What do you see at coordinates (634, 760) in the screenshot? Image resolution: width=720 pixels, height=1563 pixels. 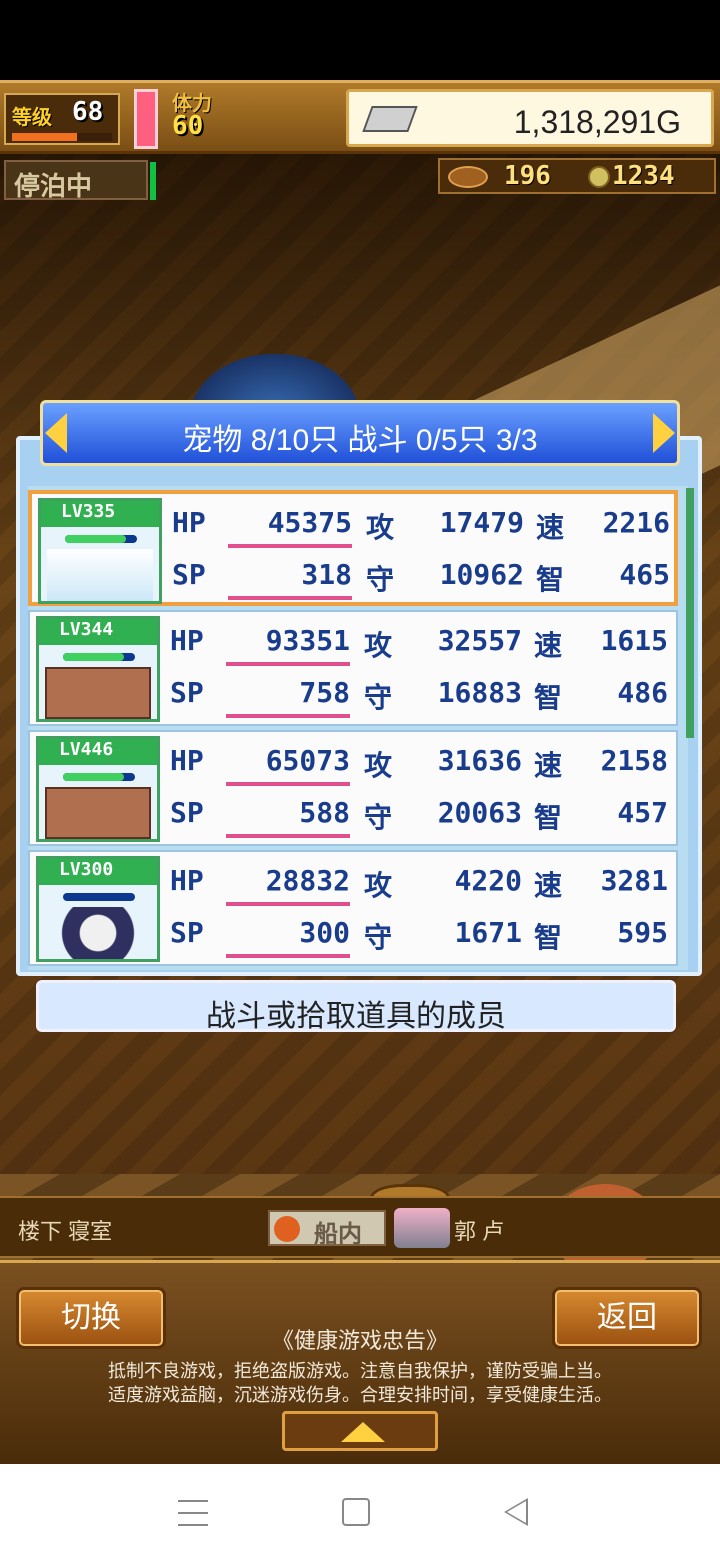 I see `pet-spd: 2158` at bounding box center [634, 760].